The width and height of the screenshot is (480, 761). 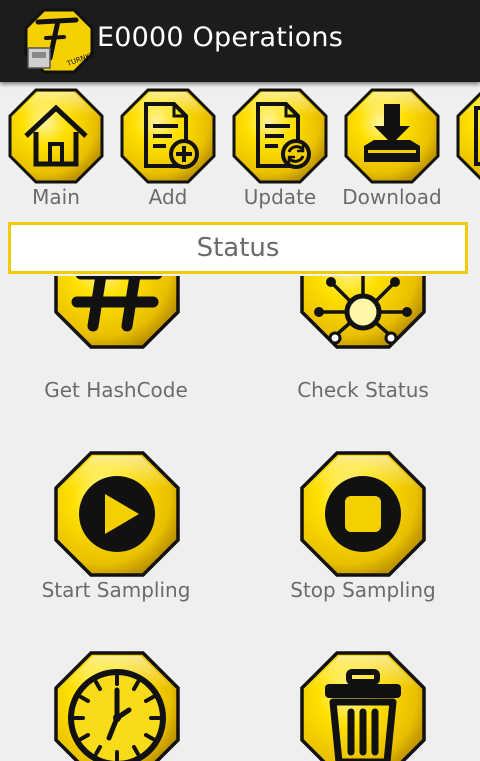 I want to click on start-sampling-button: Start Sampling, so click(x=116, y=530).